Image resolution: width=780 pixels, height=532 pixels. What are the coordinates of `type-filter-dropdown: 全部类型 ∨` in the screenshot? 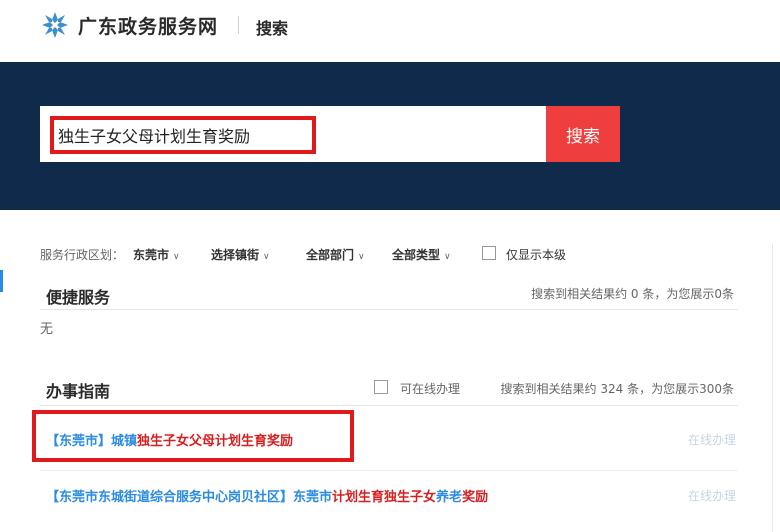 It's located at (421, 254).